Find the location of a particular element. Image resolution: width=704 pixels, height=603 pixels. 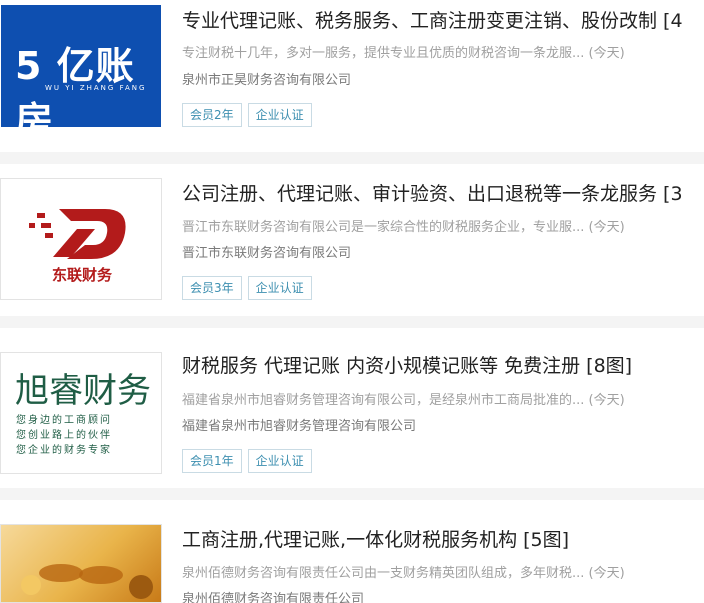

logo-slogan: 您创业路上的伙伴 is located at coordinates (64, 435).